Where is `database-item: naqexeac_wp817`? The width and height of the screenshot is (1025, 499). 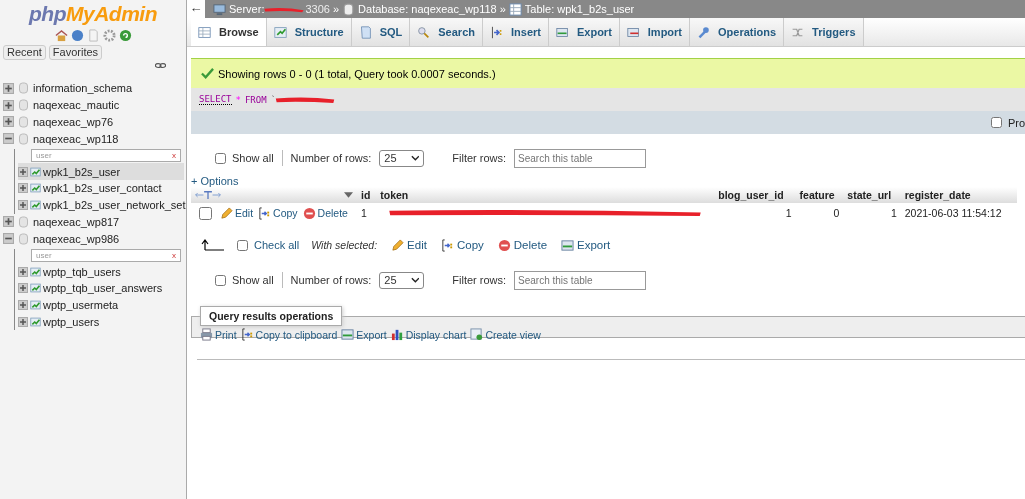 database-item: naqexeac_wp817 is located at coordinates (76, 221).